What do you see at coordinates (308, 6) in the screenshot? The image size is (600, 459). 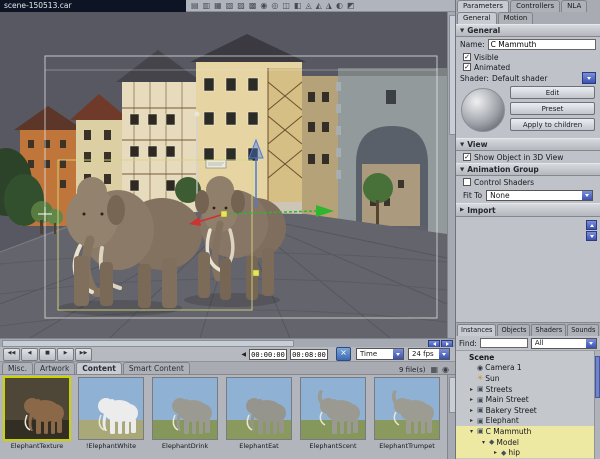 I see `quality-low-shield-icon: ◬` at bounding box center [308, 6].